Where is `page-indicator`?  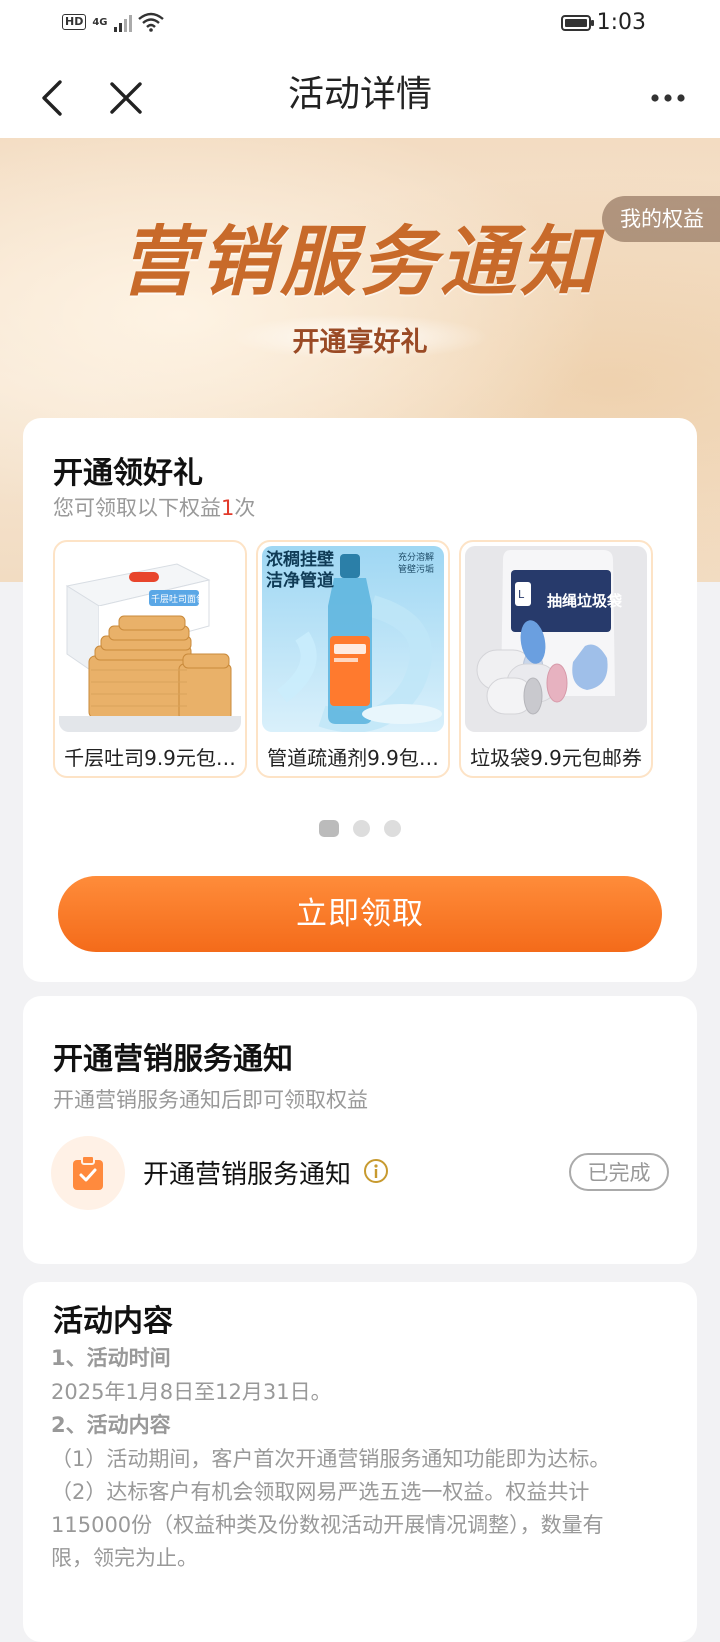
page-indicator is located at coordinates (360, 828).